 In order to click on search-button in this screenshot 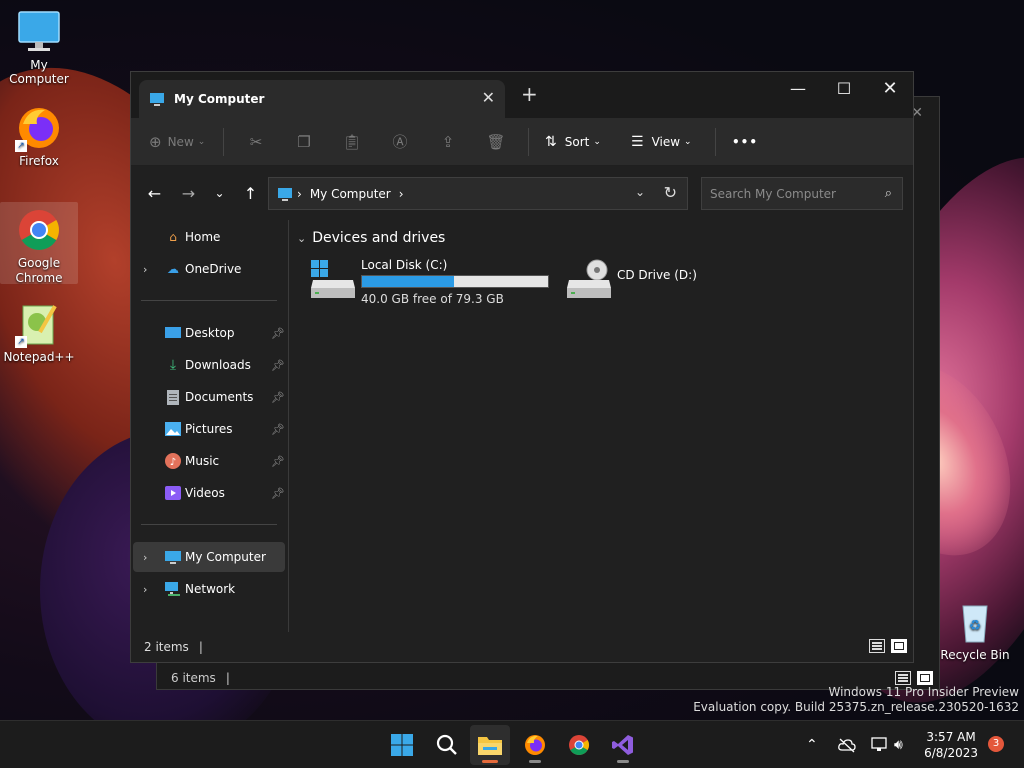, I will do `click(447, 745)`.